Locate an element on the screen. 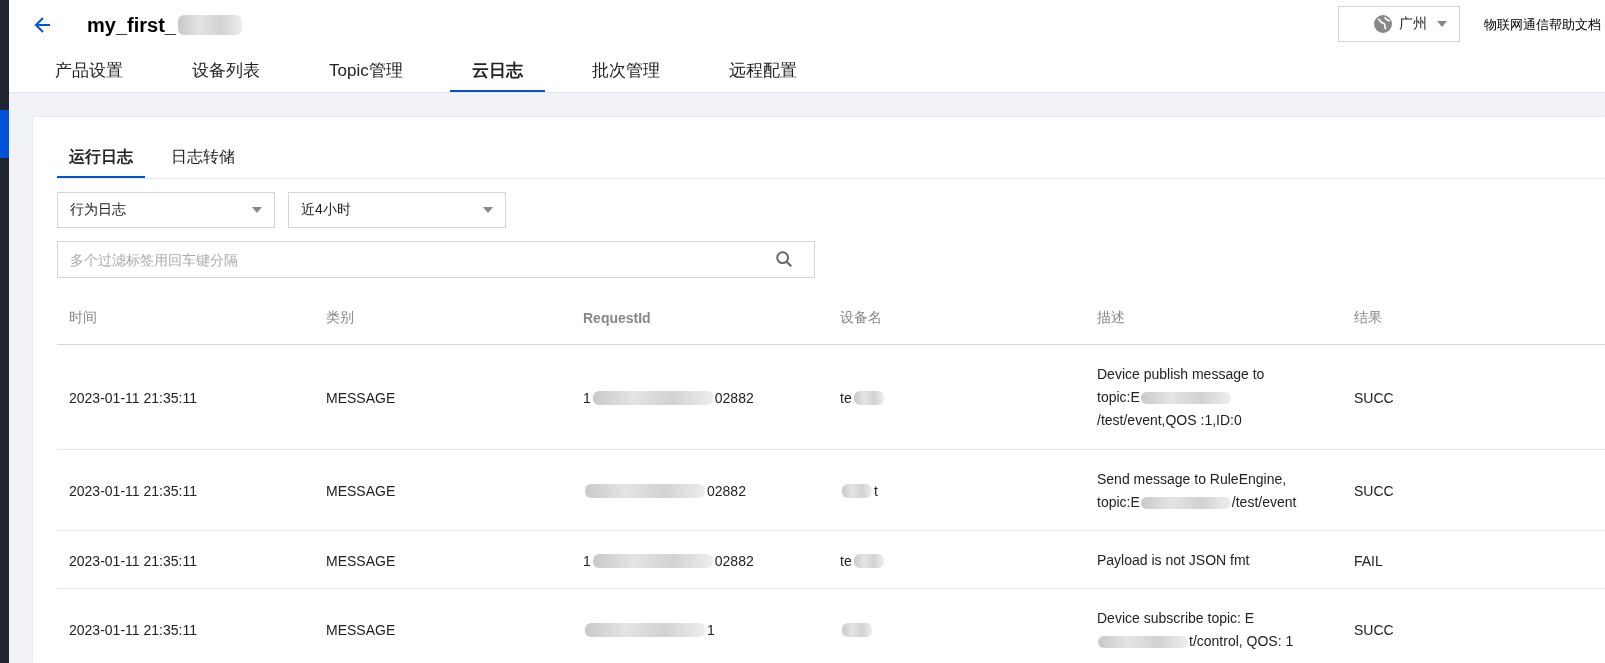 This screenshot has width=1605, height=663. sidebar-indicator is located at coordinates (4, 134).